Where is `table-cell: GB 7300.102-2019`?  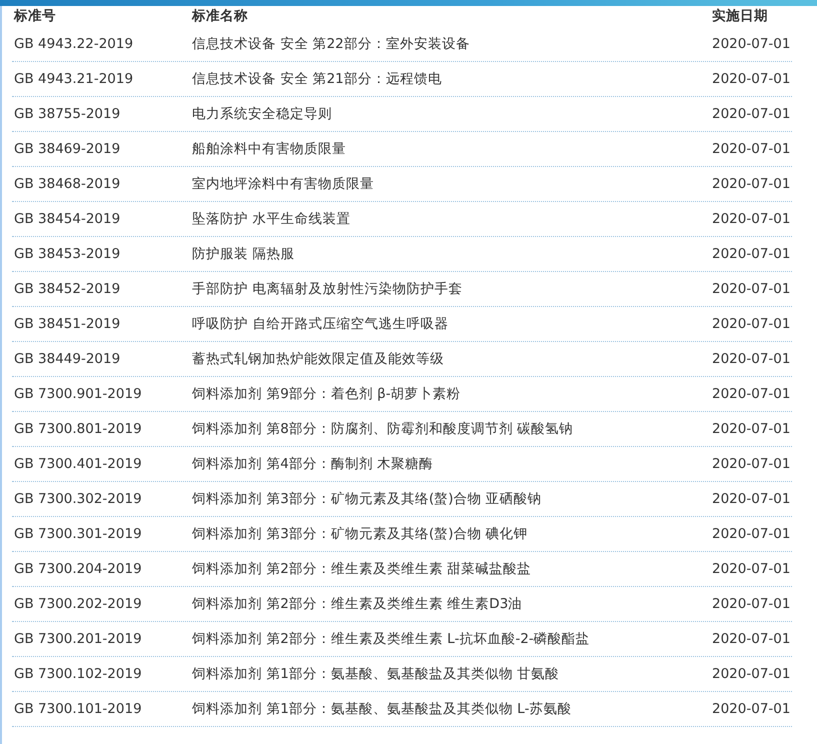 table-cell: GB 7300.102-2019 is located at coordinates (78, 674).